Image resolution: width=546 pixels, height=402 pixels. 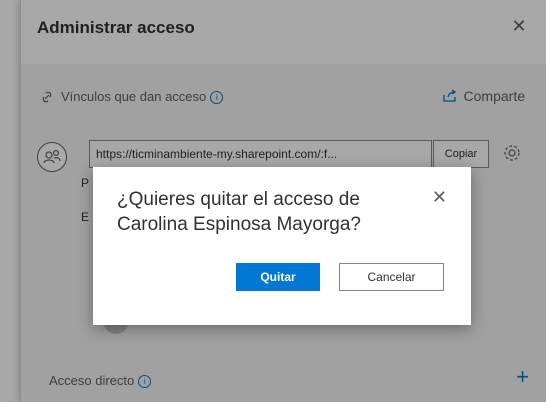 I want to click on cancel-button: Cancelar, so click(x=391, y=277).